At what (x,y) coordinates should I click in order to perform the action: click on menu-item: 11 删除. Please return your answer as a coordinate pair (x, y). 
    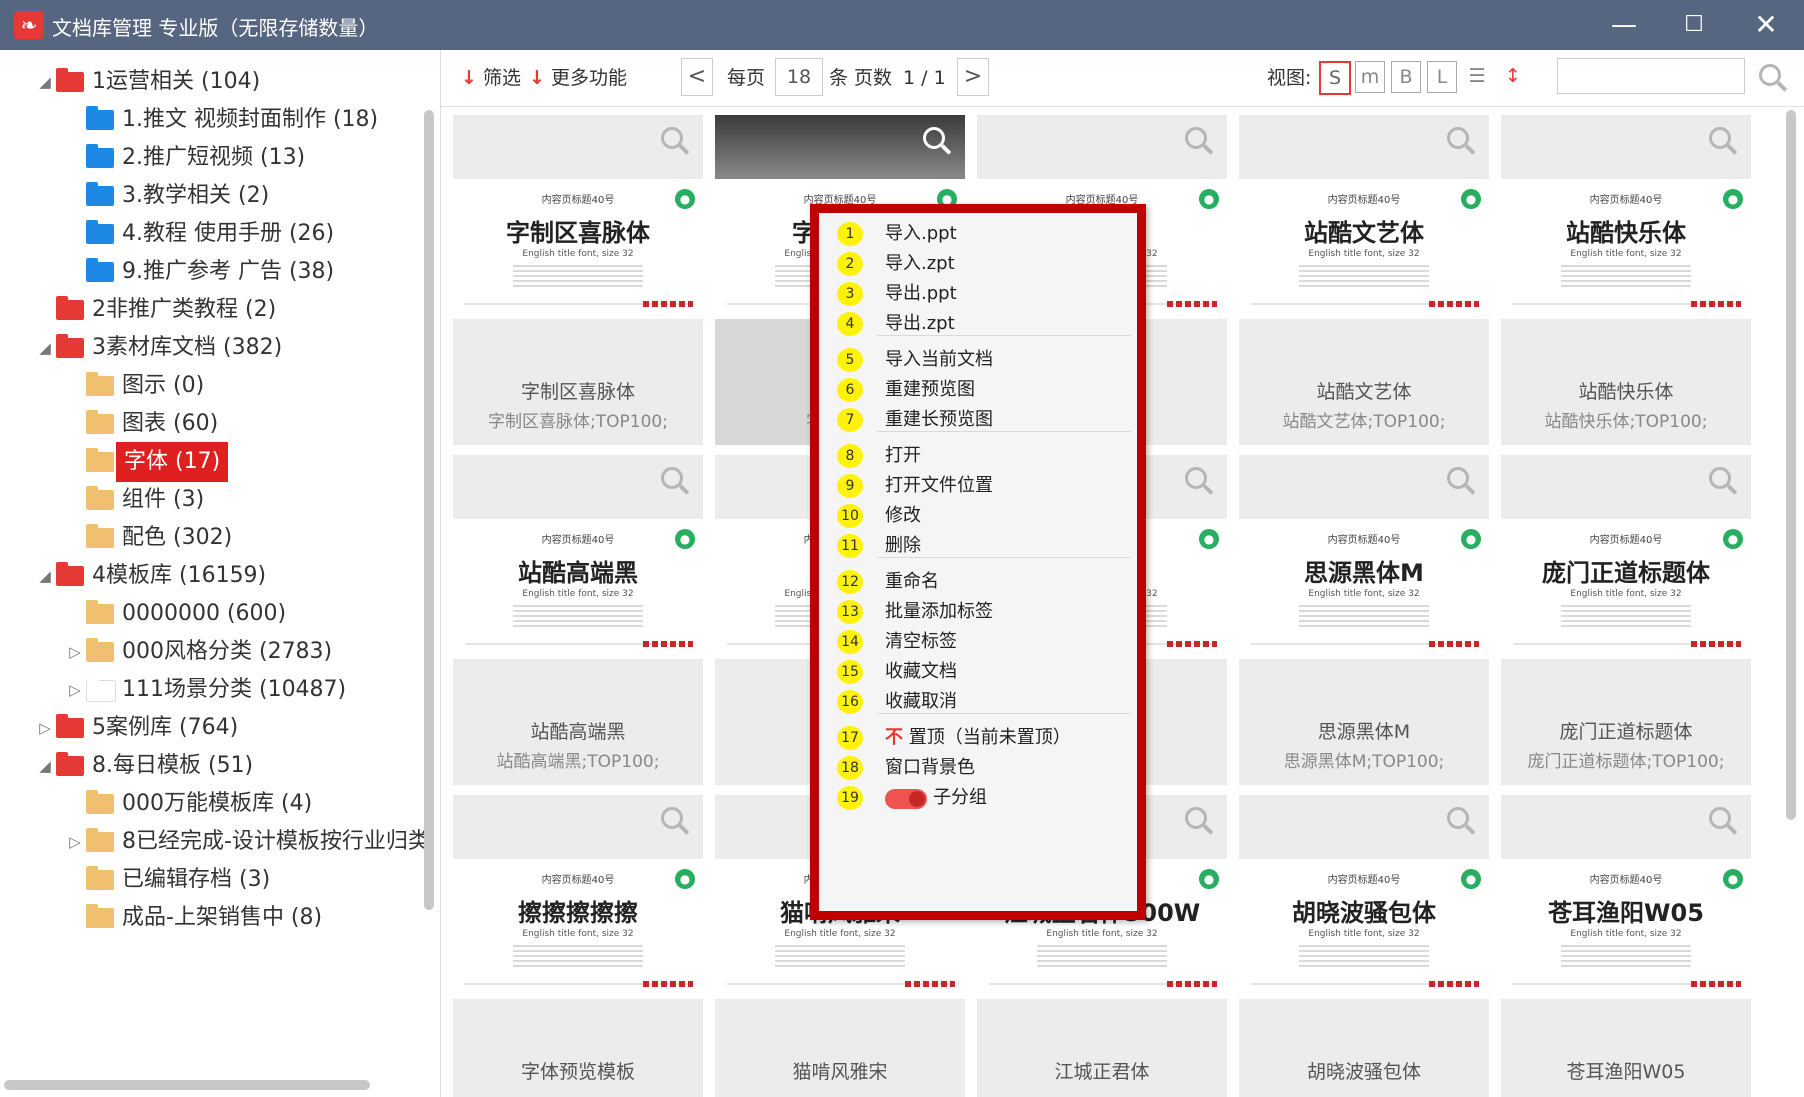
    Looking at the image, I should click on (978, 546).